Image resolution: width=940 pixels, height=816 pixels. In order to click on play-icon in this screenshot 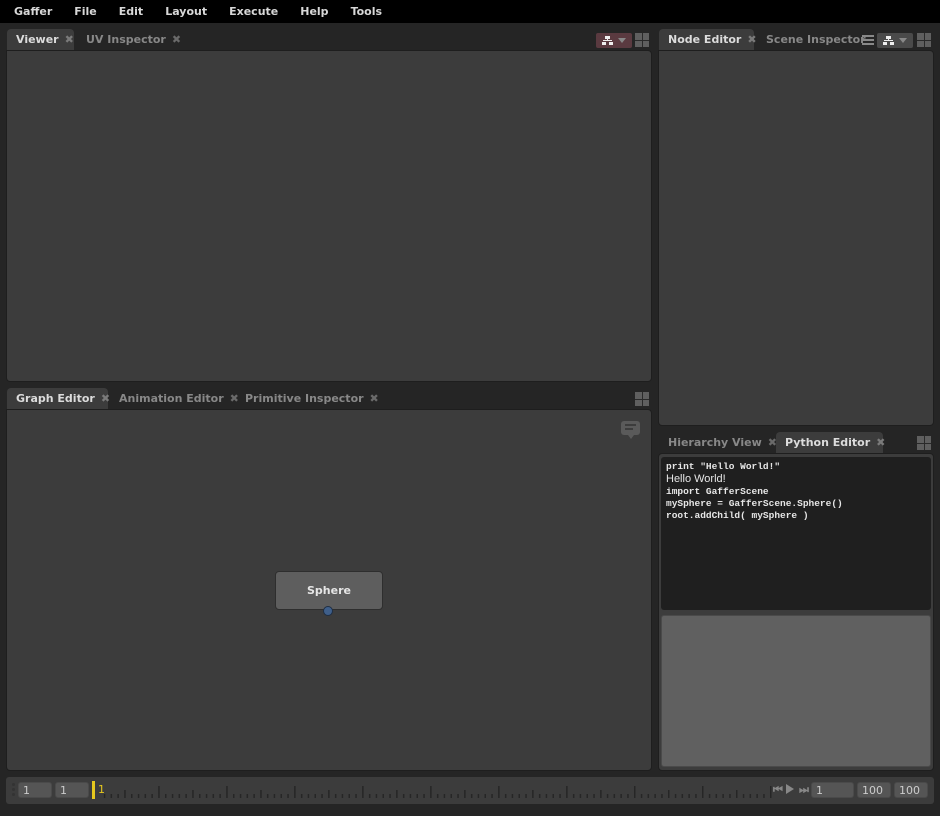, I will do `click(790, 789)`.